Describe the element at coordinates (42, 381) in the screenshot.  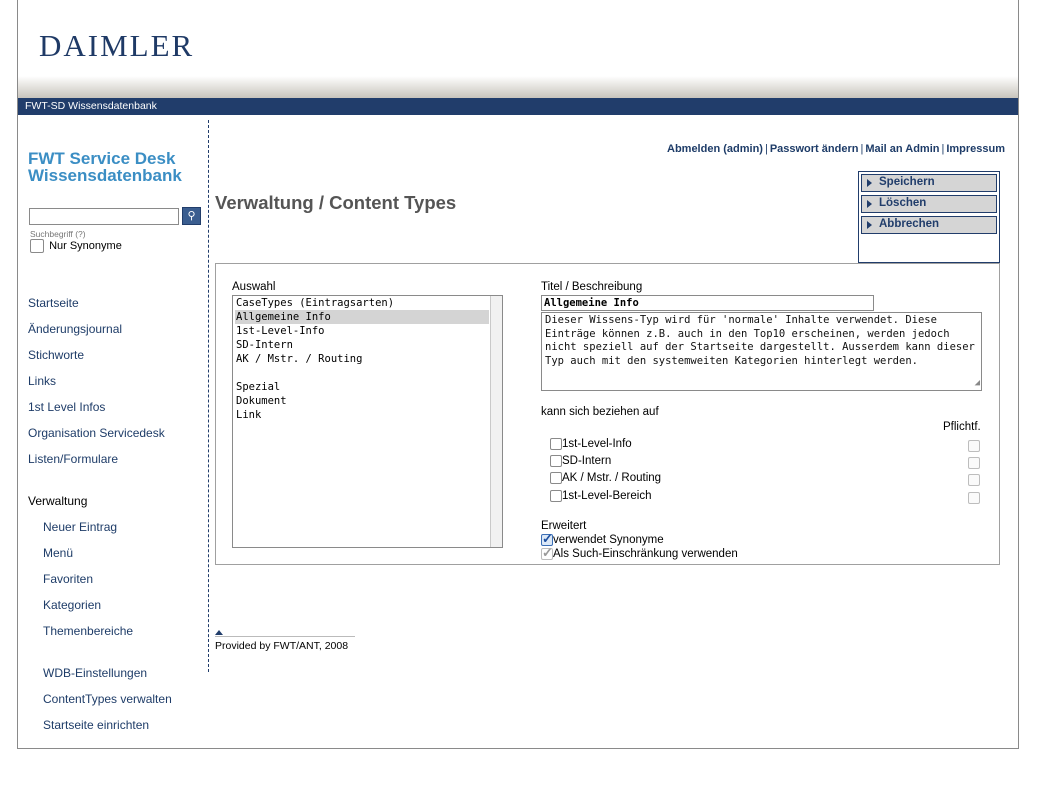
I see `sidebar-item-links: Links` at that location.